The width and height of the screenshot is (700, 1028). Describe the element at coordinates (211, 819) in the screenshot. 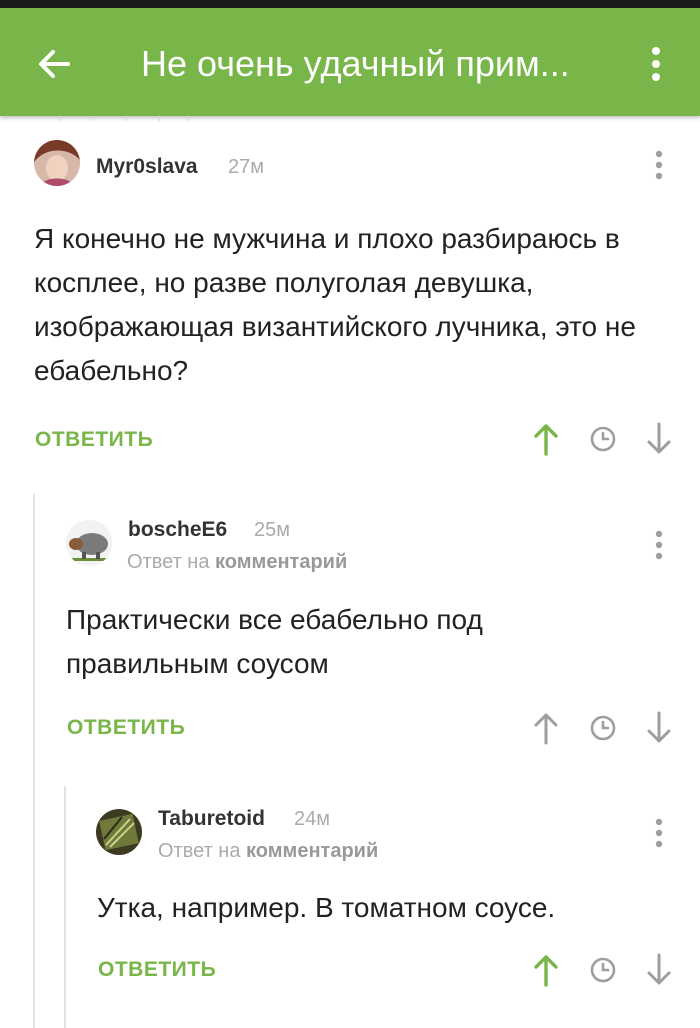

I see `comment-author: Taburetoid` at that location.